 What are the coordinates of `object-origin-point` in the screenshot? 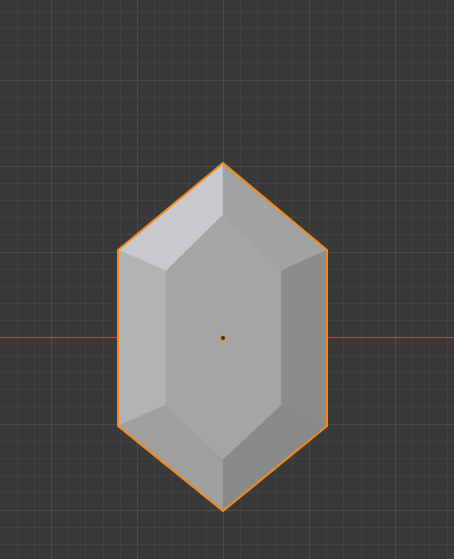 It's located at (223, 338).